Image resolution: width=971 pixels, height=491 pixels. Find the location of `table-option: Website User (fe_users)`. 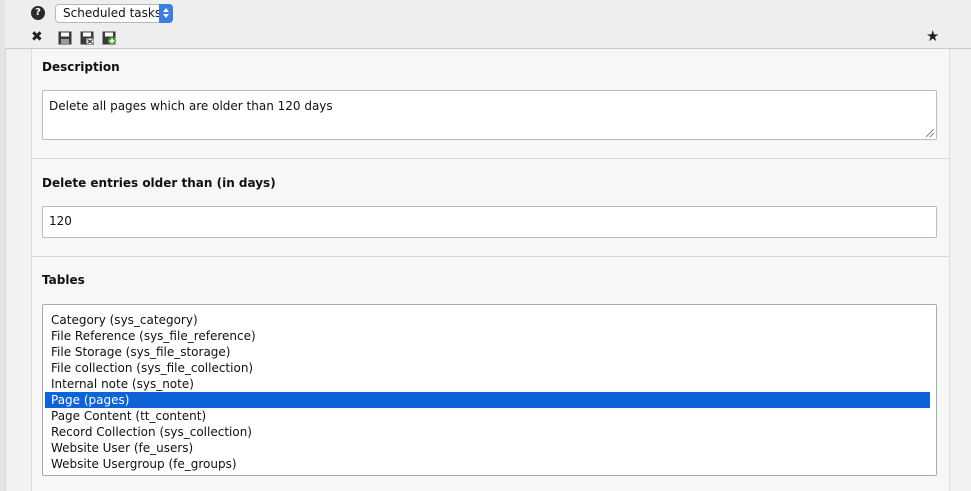

table-option: Website User (fe_users) is located at coordinates (487, 448).